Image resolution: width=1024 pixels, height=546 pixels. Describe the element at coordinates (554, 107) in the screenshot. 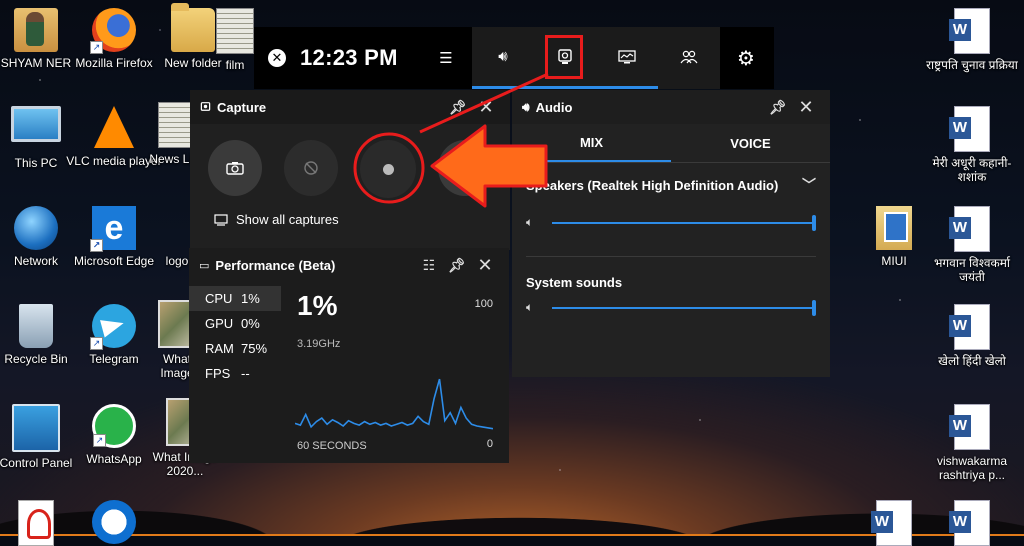

I see `audio-title: Audio` at that location.